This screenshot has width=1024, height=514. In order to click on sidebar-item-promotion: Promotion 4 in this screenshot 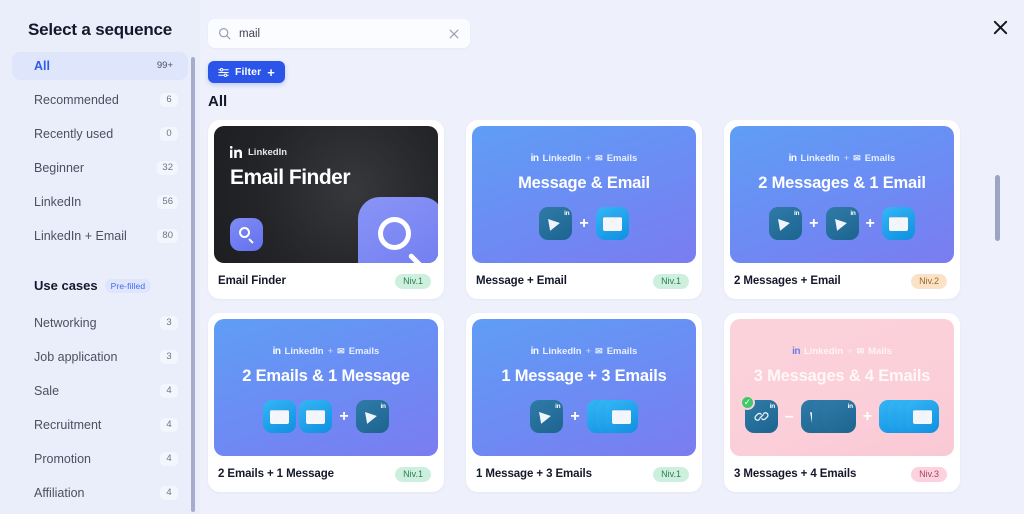, I will do `click(100, 459)`.